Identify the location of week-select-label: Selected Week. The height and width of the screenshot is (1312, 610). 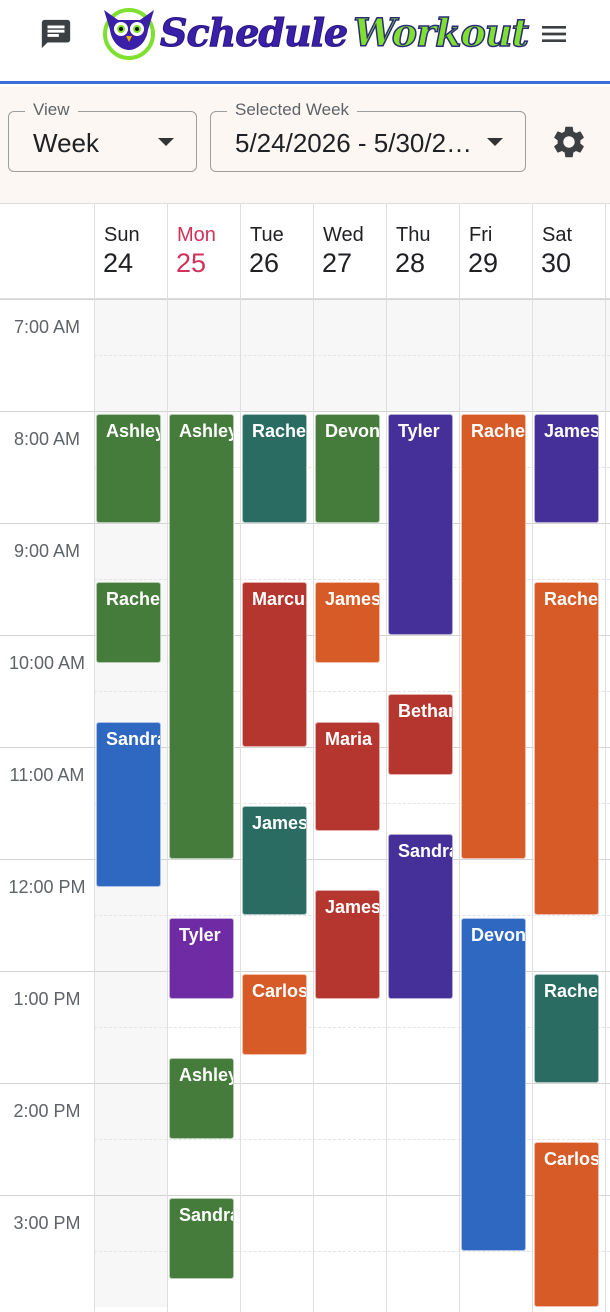
(292, 110).